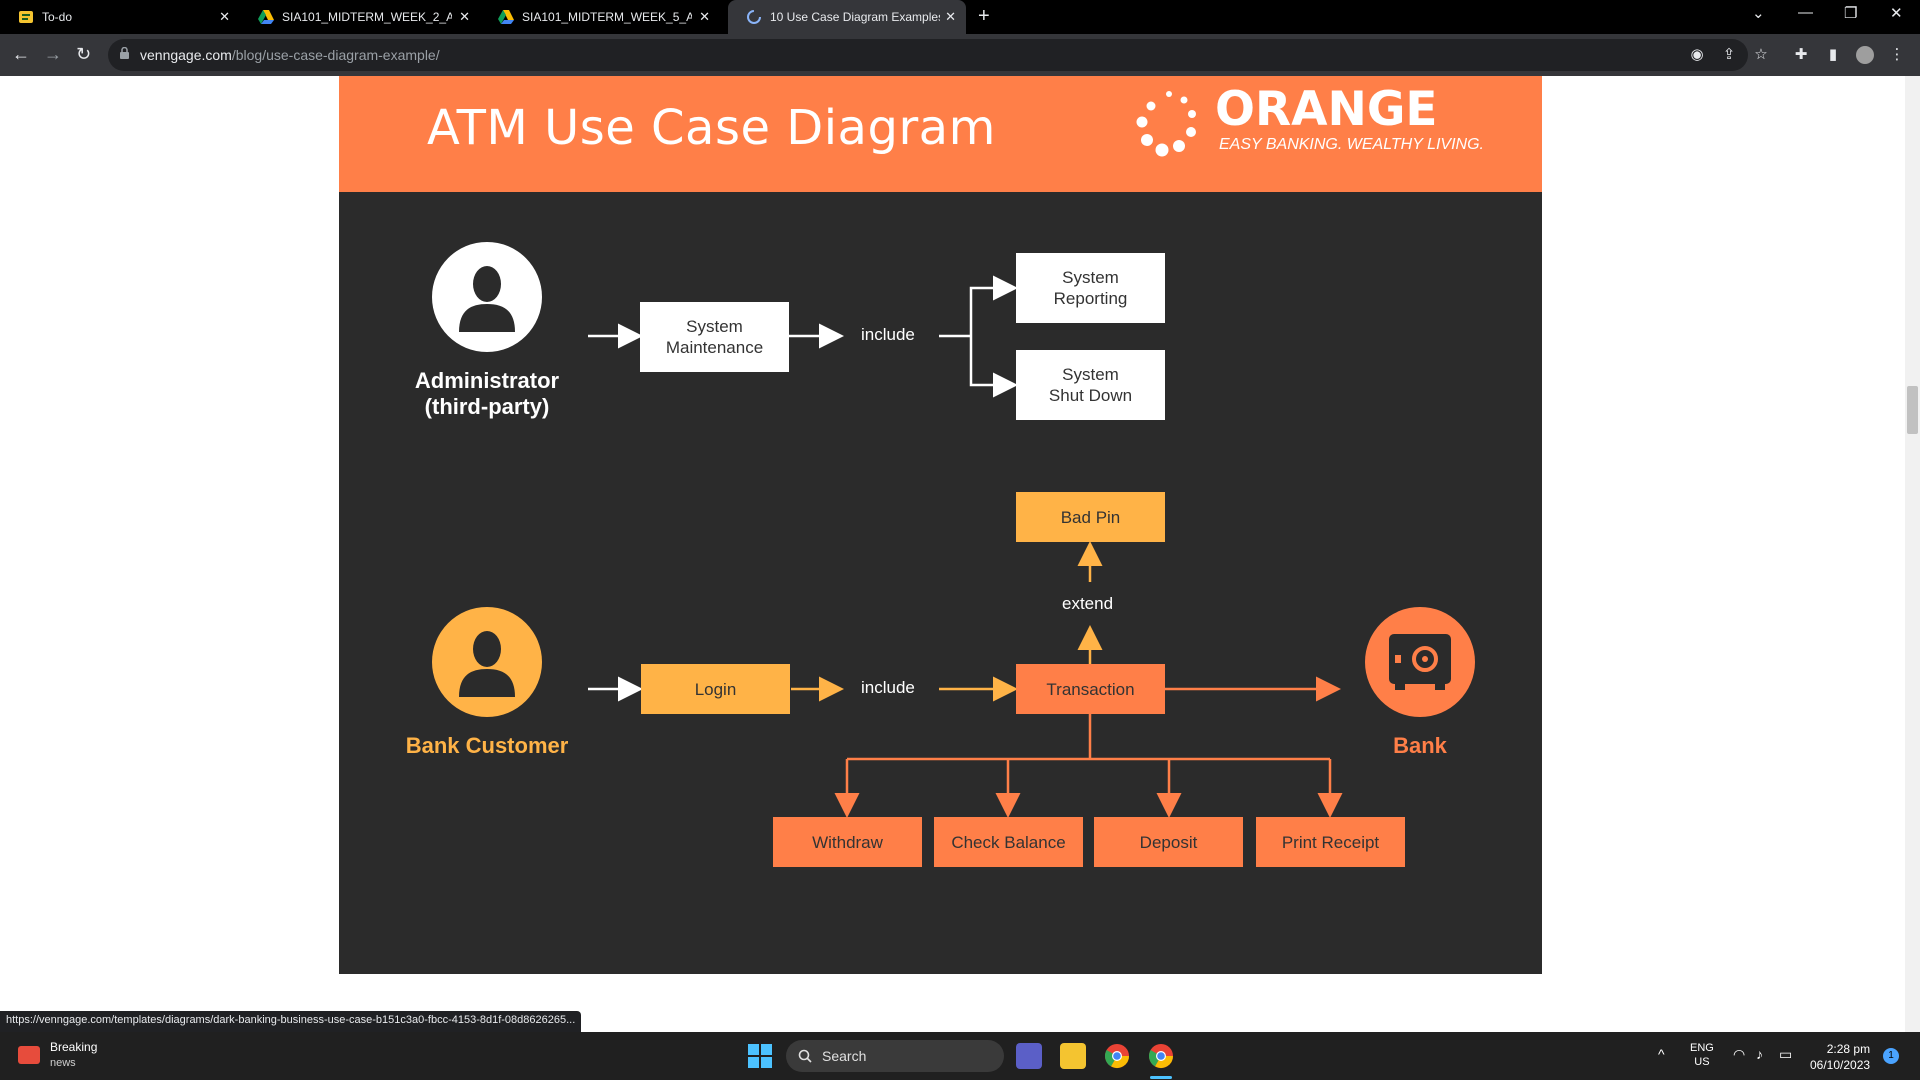 Image resolution: width=1920 pixels, height=1080 pixels. I want to click on tab-title: SIA101_MIDTERM_WEEK_2_ASSI, so click(367, 17).